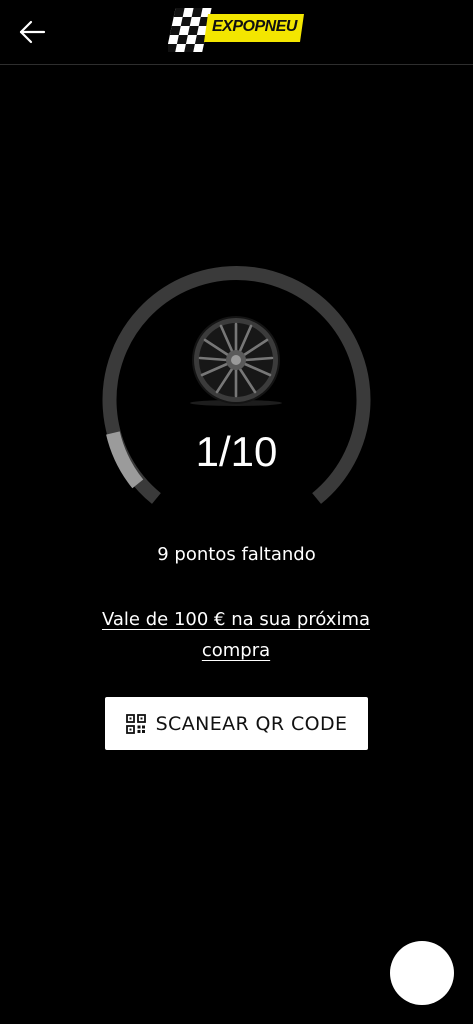  What do you see at coordinates (236, 635) in the screenshot?
I see `reward-link: Vale de 100 € na sua próxima compra` at bounding box center [236, 635].